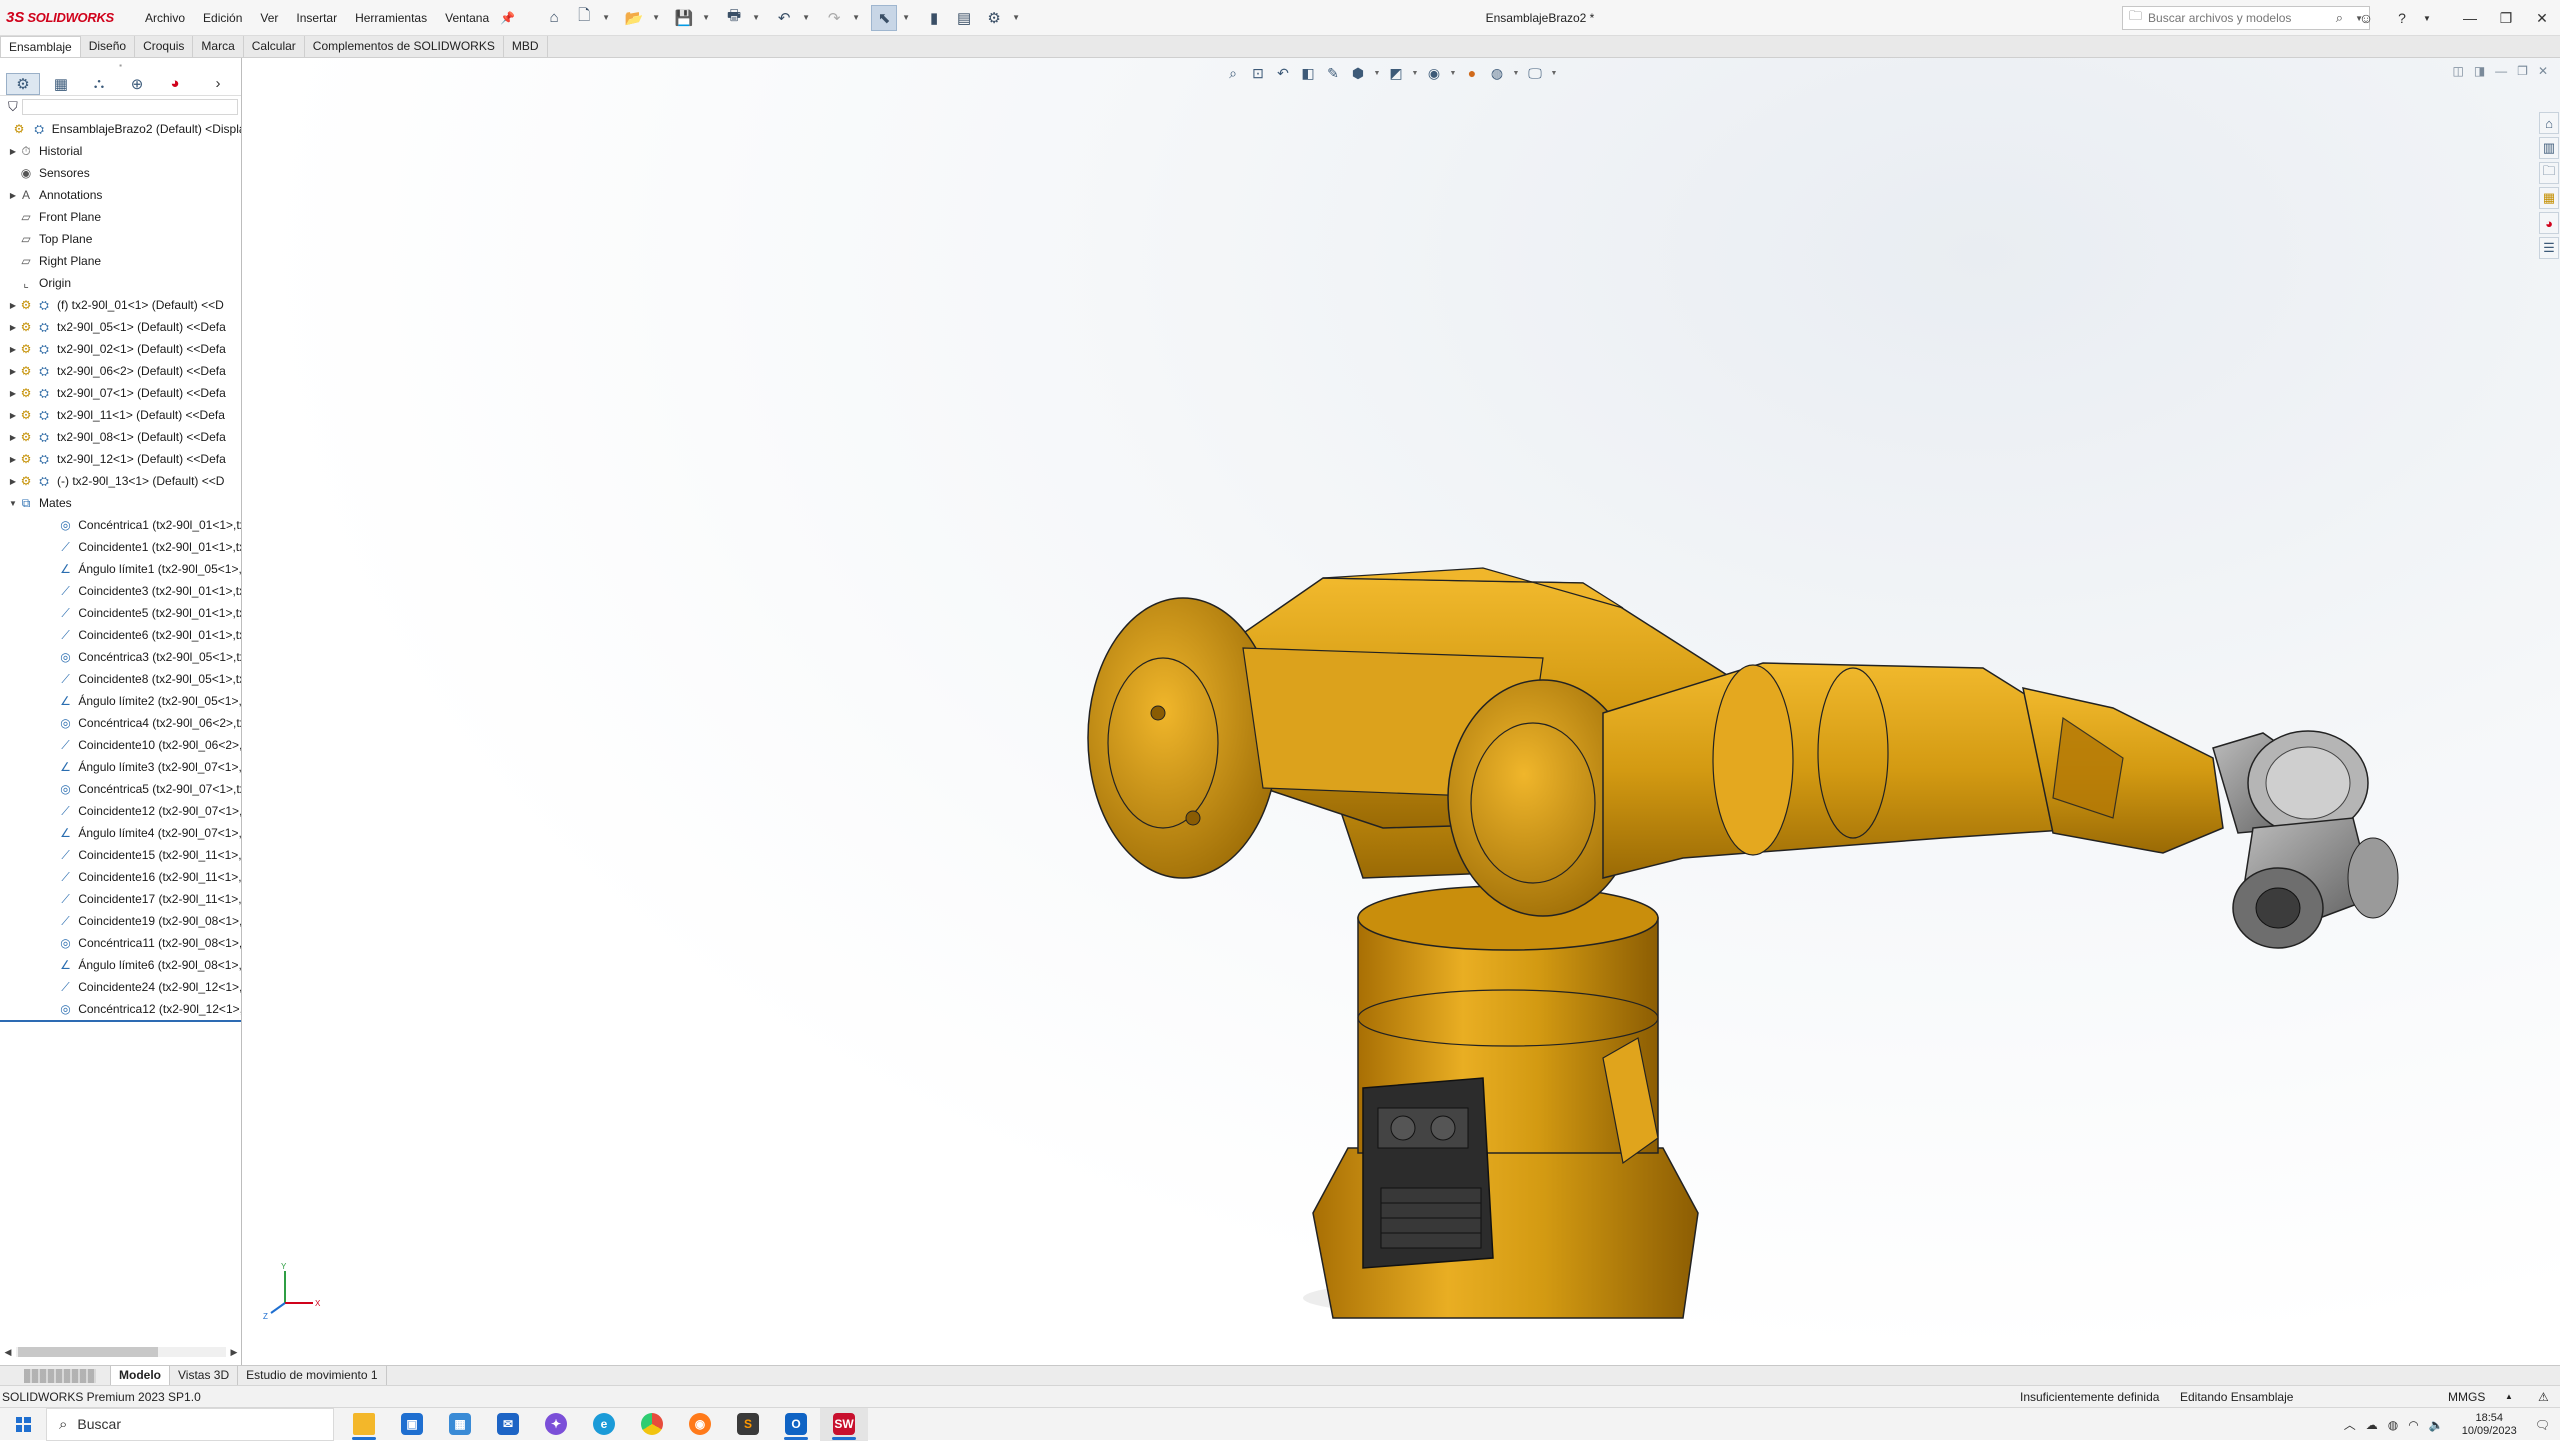 The image size is (2560, 1441). Describe the element at coordinates (120, 921) in the screenshot. I see `tree-item-mate: ⟋ Coincidente19 (tx2-90l_08<1>,t` at that location.